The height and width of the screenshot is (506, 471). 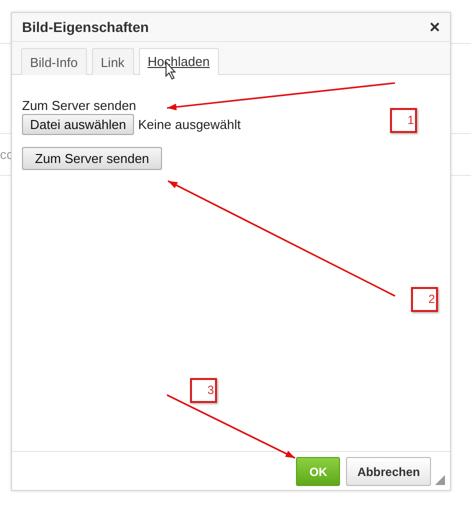 What do you see at coordinates (78, 124) in the screenshot?
I see `choose-file-button: Datei auswählen` at bounding box center [78, 124].